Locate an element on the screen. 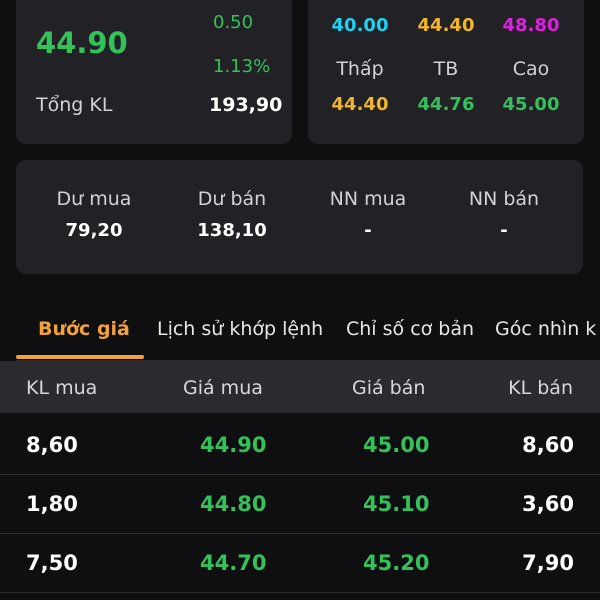 The width and height of the screenshot is (600, 600). avg-label: TB is located at coordinates (446, 69).